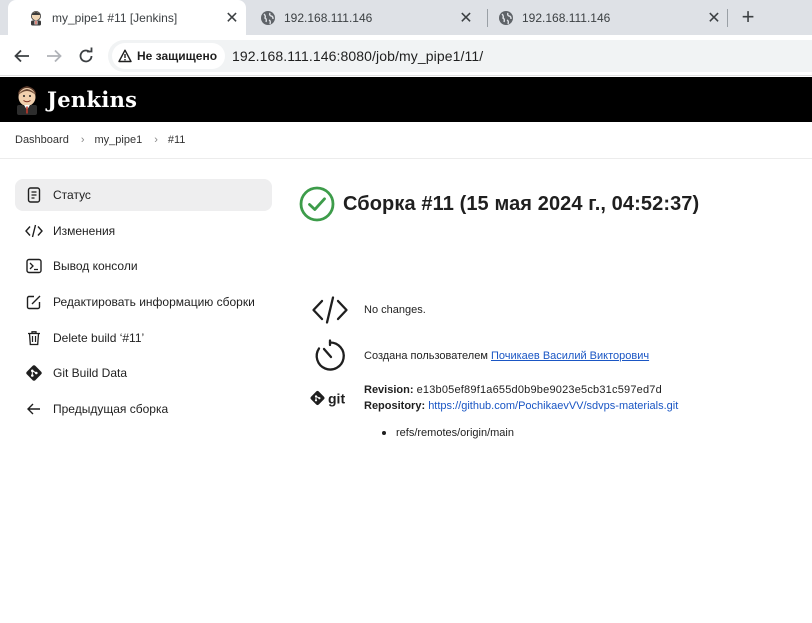 The height and width of the screenshot is (623, 812). What do you see at coordinates (84, 230) in the screenshot?
I see `sidebar-item-label: Изменения` at bounding box center [84, 230].